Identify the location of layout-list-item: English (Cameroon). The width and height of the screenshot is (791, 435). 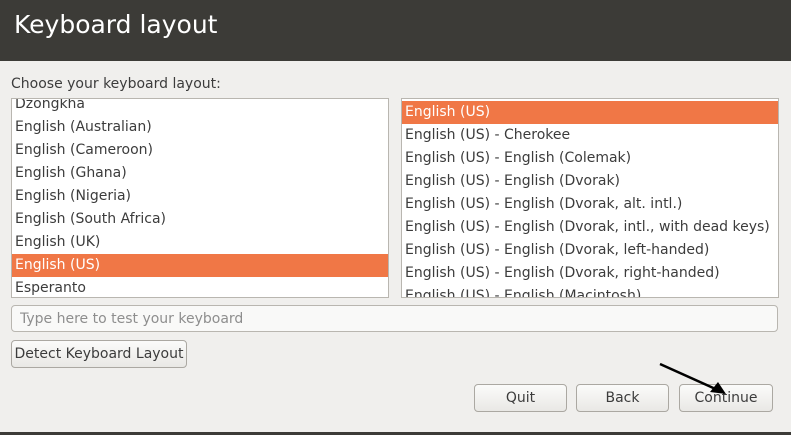
(200, 150).